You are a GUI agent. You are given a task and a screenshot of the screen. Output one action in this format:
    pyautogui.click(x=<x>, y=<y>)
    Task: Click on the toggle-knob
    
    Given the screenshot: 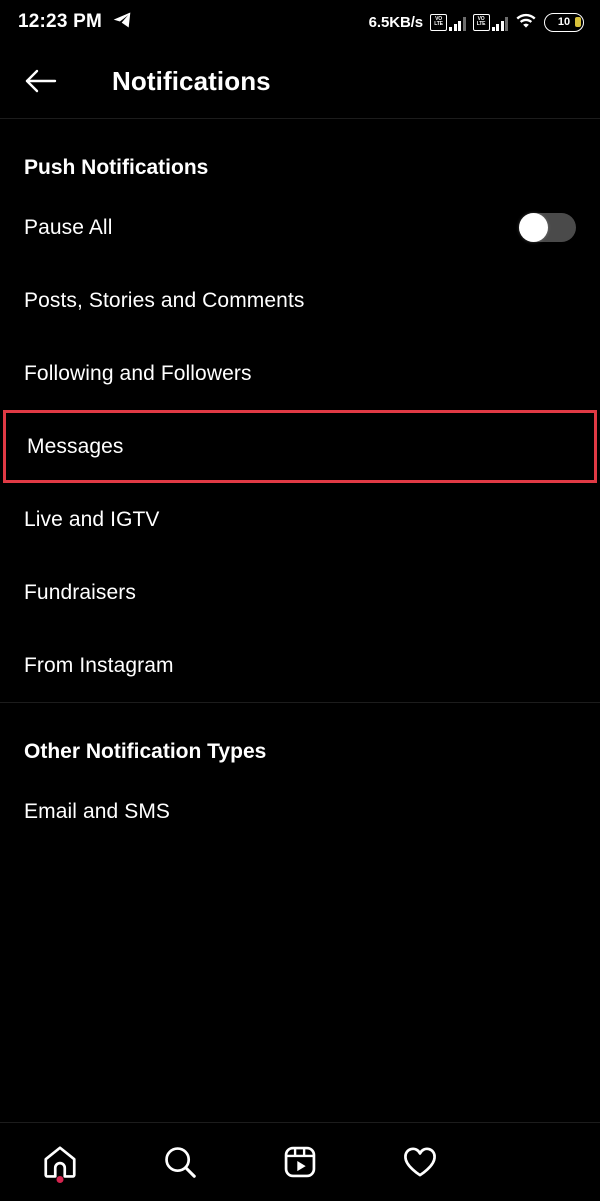 What is the action you would take?
    pyautogui.click(x=533, y=227)
    